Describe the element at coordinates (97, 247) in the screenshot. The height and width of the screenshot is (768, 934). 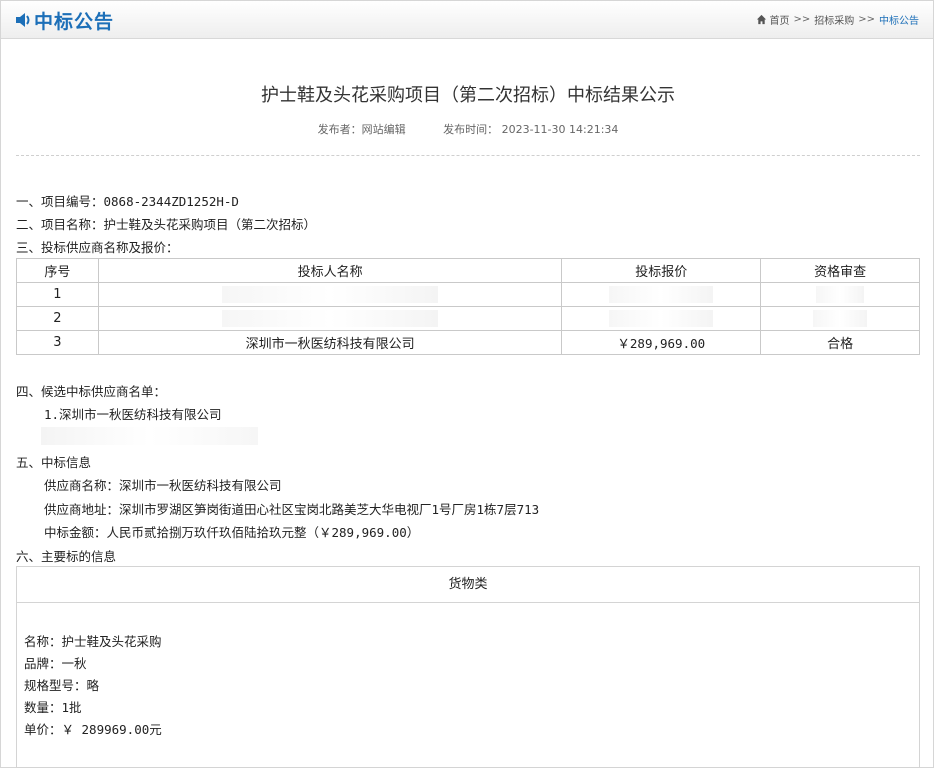
I see `bidders-heading: 三、投标供应商名称及报价：` at that location.